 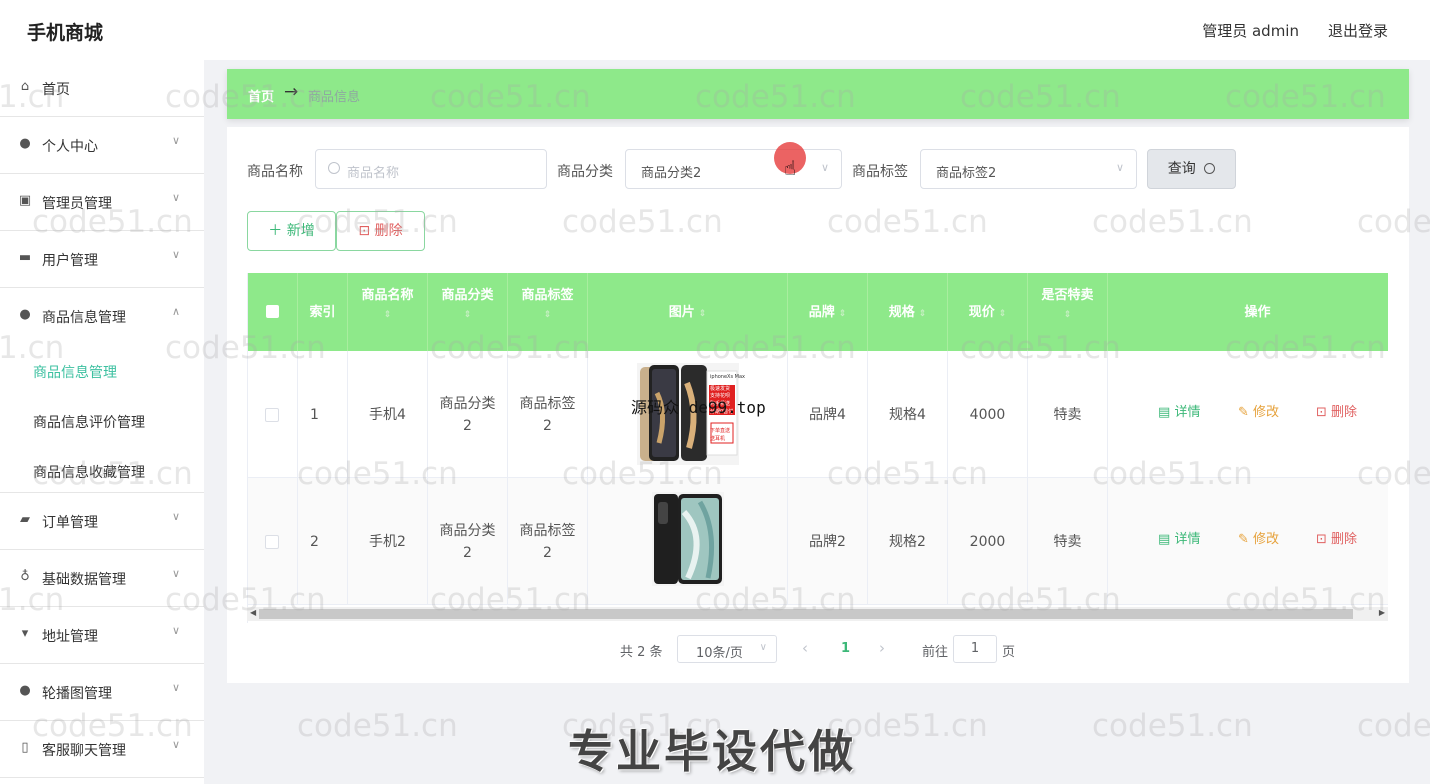 I want to click on header-select-all, so click(x=273, y=312).